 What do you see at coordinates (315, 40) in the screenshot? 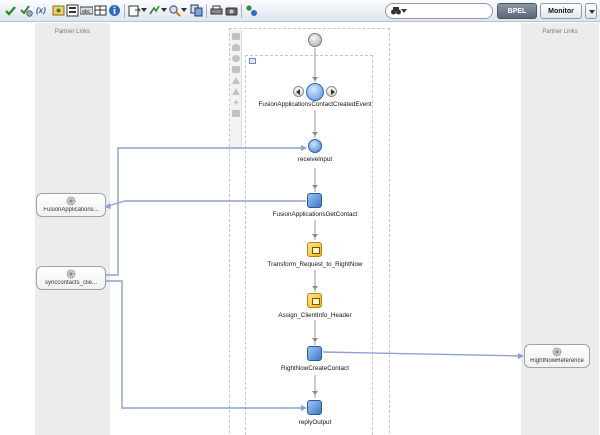
I see `start-node` at bounding box center [315, 40].